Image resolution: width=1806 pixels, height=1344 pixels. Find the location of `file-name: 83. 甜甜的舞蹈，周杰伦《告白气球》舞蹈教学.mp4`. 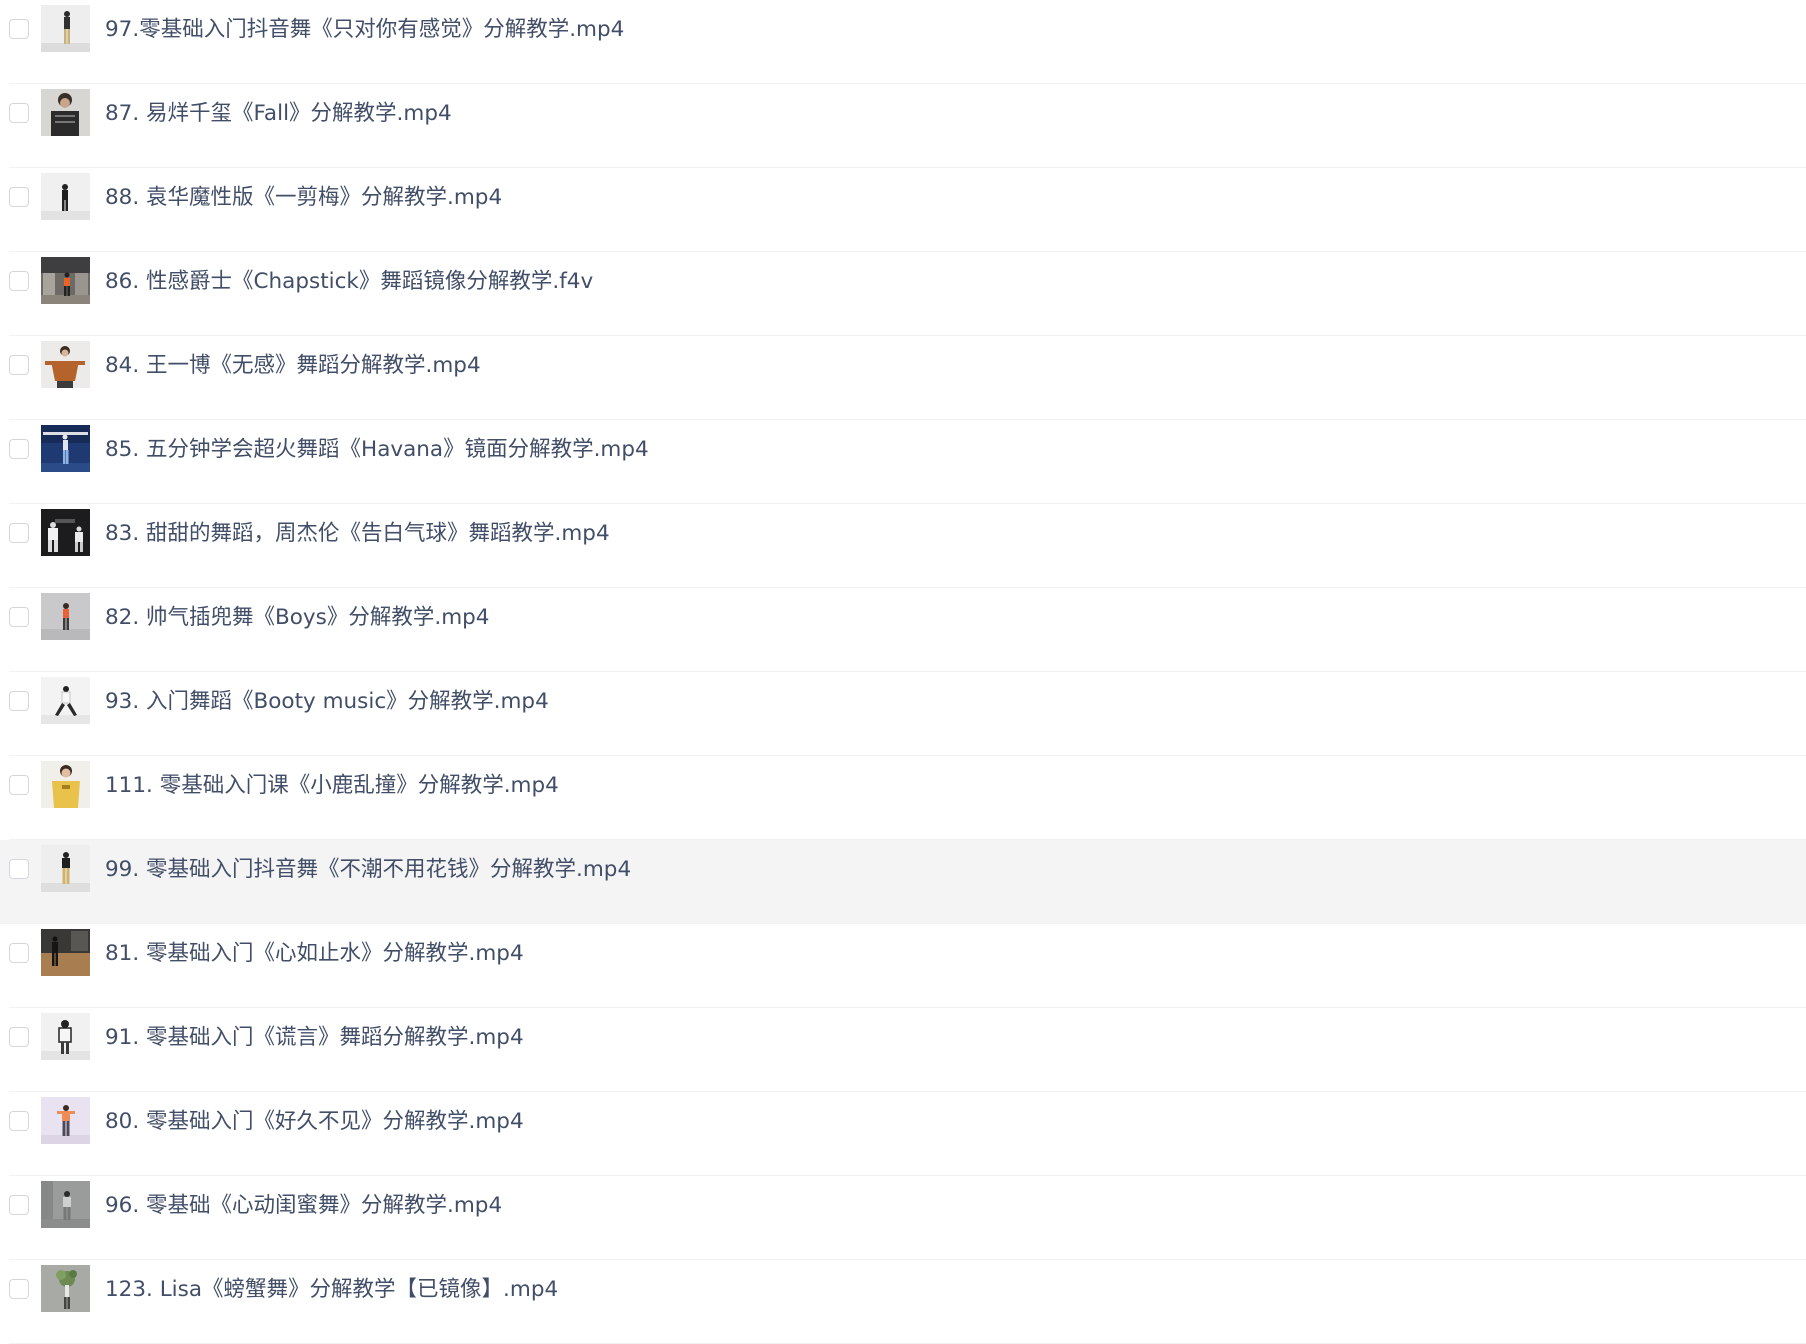

file-name: 83. 甜甜的舞蹈，周杰伦《告白气球》舞蹈教学.mp4 is located at coordinates (357, 533).